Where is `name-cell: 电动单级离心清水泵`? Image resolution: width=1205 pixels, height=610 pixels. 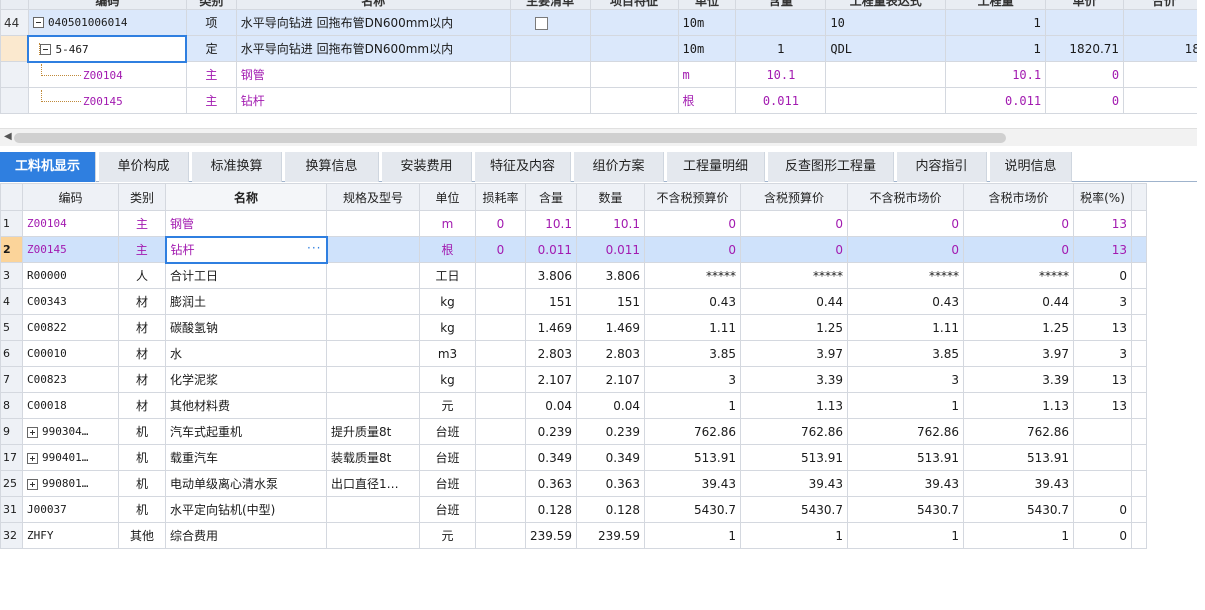
name-cell: 电动单级离心清水泵 is located at coordinates (246, 483).